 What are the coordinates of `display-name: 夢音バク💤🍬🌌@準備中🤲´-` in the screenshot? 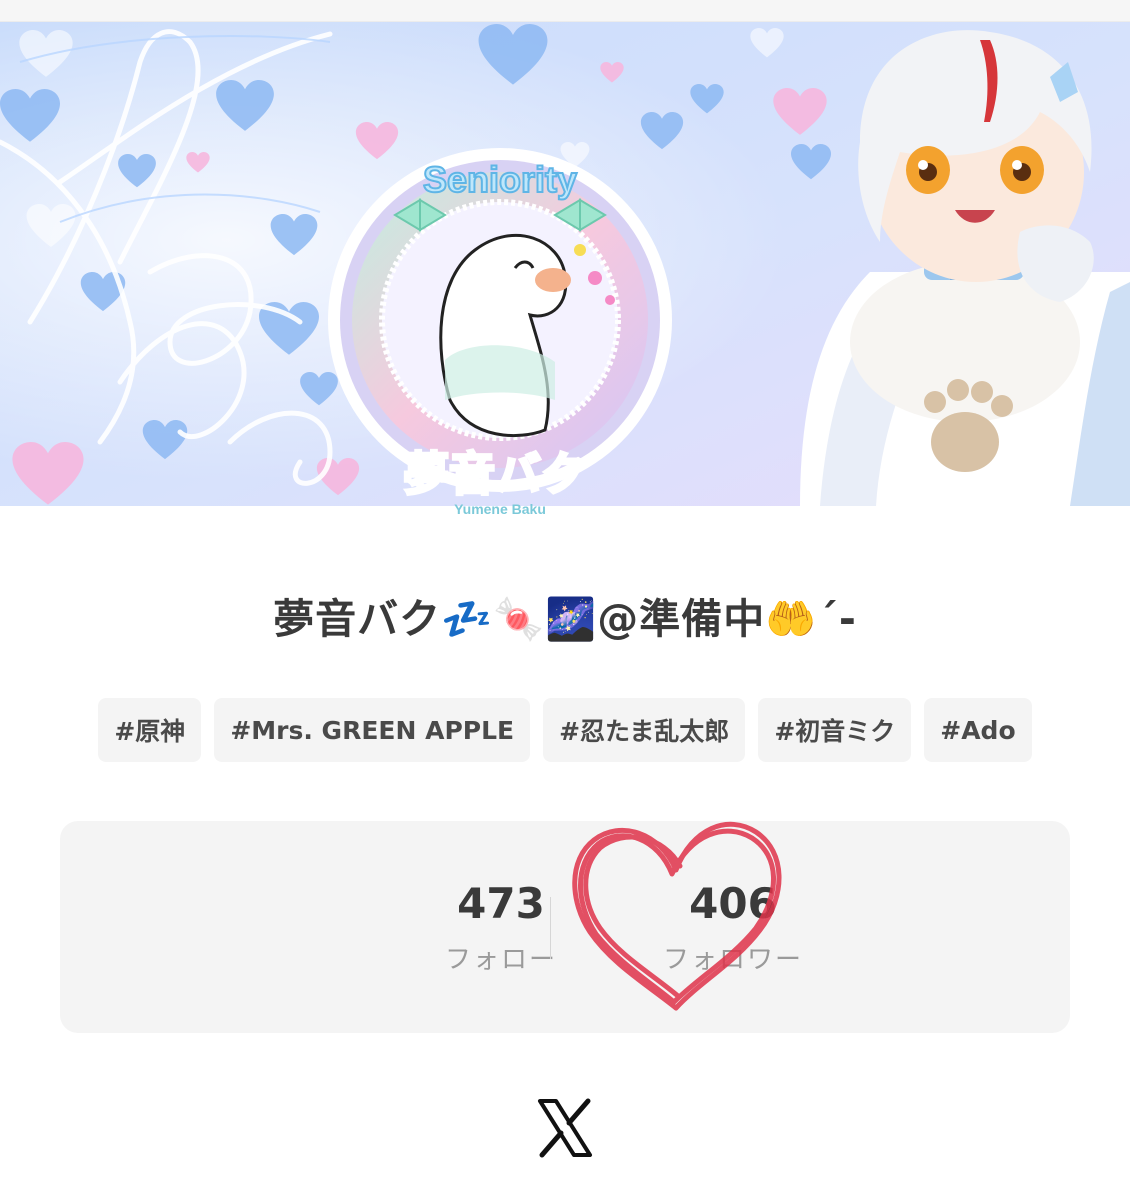 It's located at (565, 619).